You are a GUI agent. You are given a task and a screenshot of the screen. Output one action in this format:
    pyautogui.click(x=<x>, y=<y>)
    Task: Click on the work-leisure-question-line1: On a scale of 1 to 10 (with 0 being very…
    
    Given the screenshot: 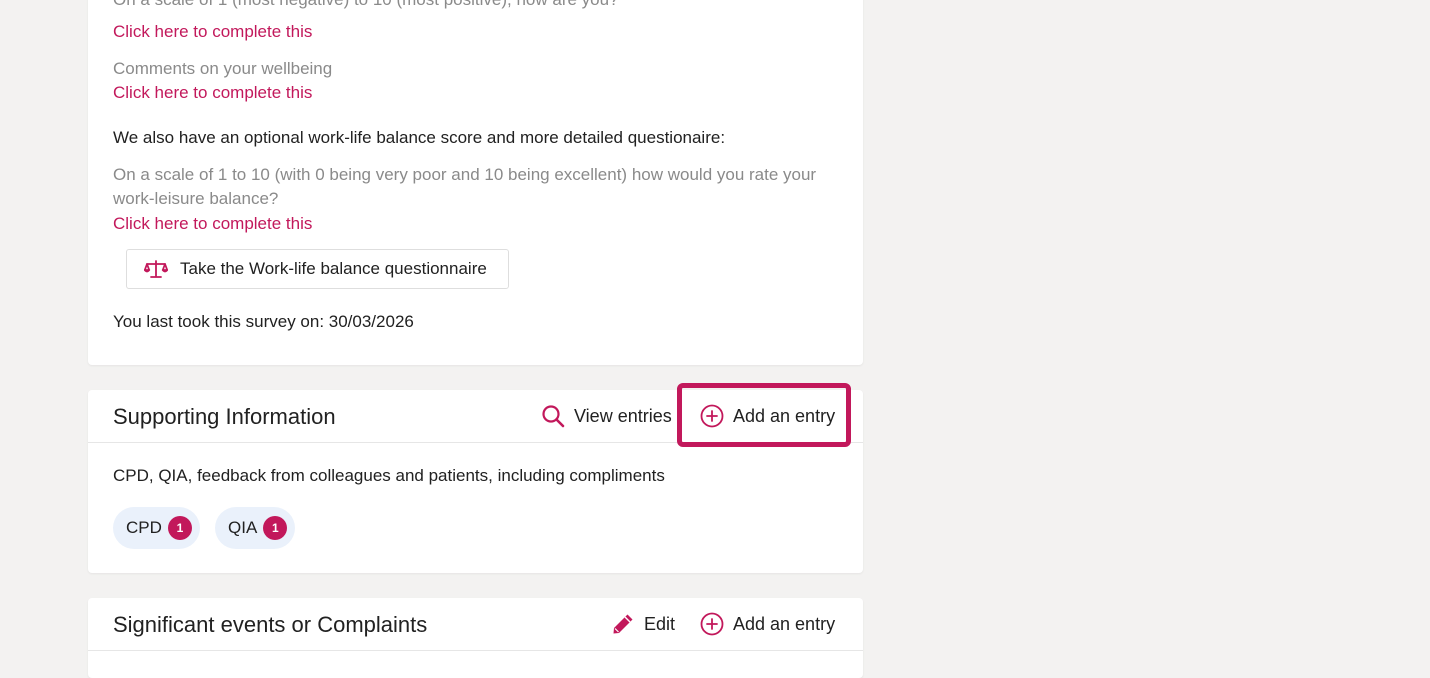 What is the action you would take?
    pyautogui.click(x=465, y=174)
    